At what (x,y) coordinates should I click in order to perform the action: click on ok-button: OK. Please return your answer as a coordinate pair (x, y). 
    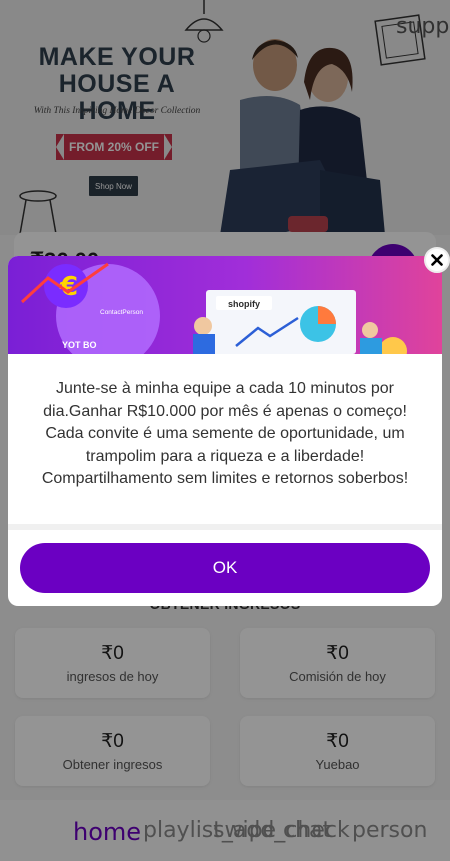
    Looking at the image, I should click on (225, 568).